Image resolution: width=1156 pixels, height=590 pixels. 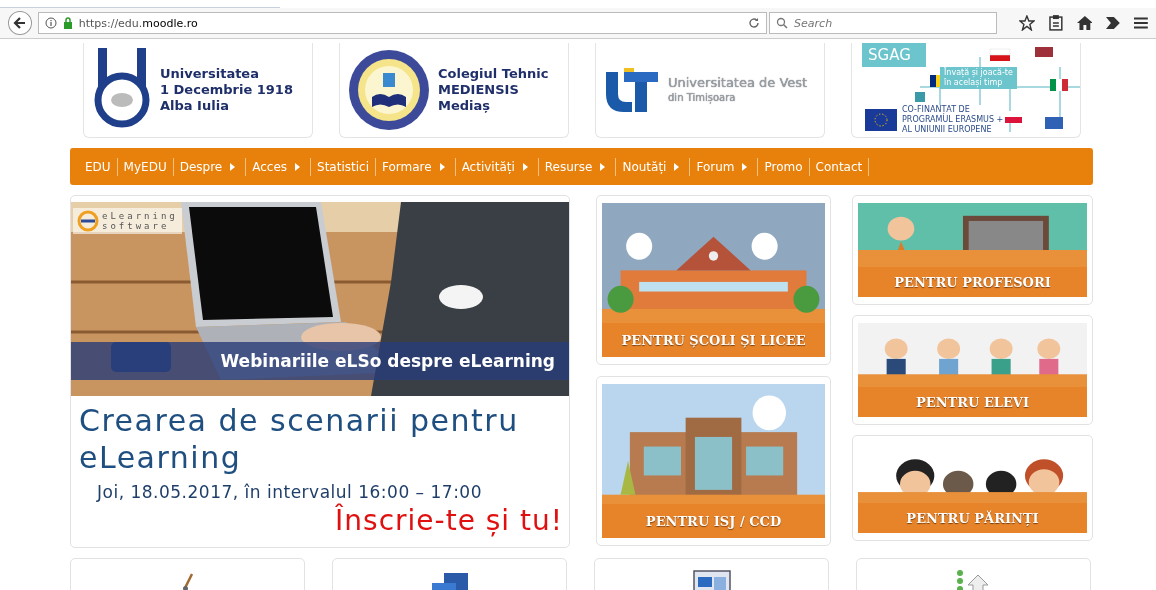 I want to click on tile-caption: PENTRU PĂRINȚI, so click(x=972, y=518).